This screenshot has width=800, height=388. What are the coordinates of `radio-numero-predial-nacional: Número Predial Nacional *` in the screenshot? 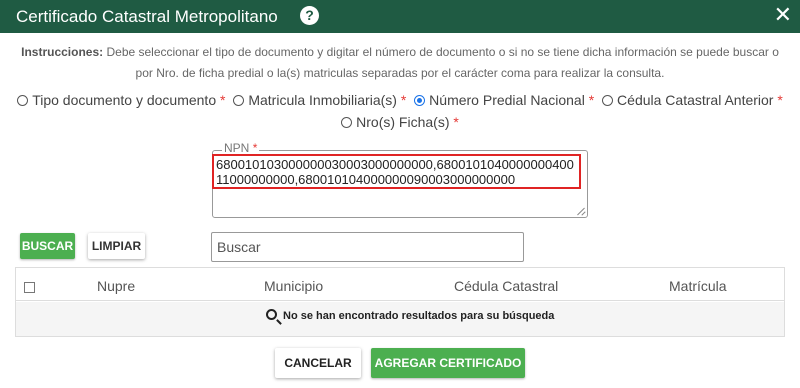 It's located at (504, 100).